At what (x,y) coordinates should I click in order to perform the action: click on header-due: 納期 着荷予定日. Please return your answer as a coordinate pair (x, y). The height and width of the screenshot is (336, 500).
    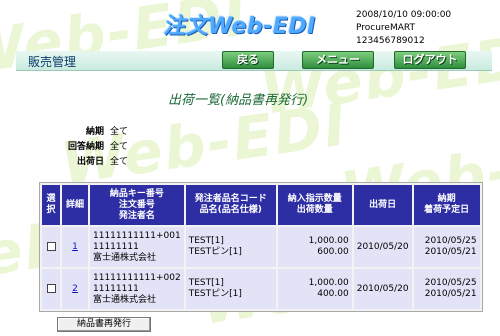
    Looking at the image, I should click on (446, 205).